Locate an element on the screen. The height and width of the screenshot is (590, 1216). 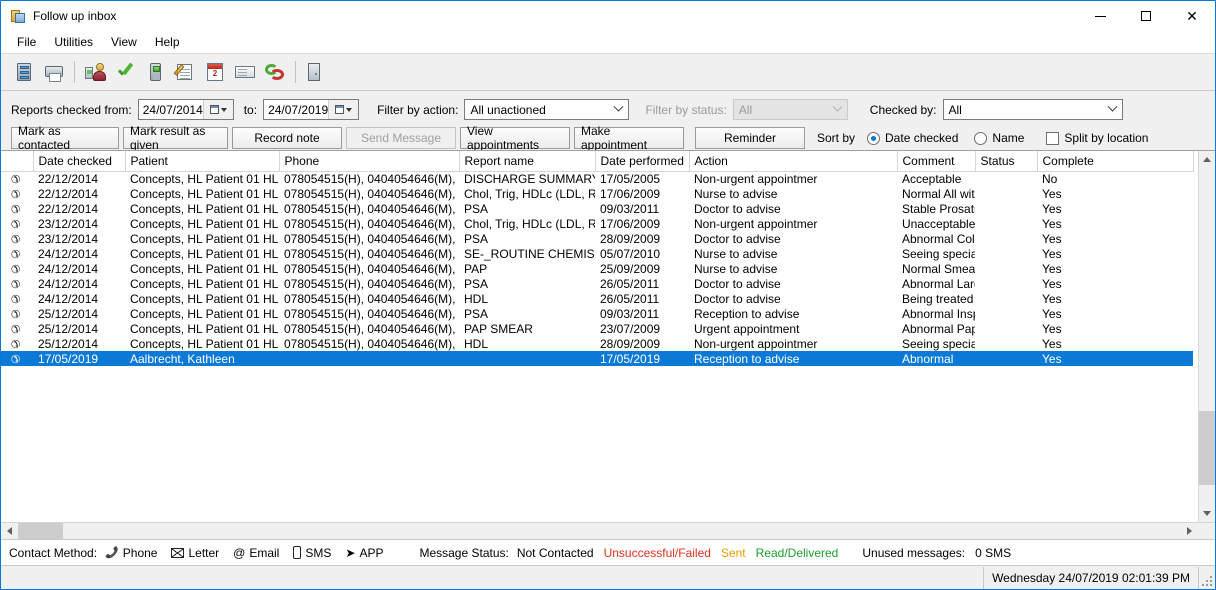
exit-door-icon is located at coordinates (316, 72).